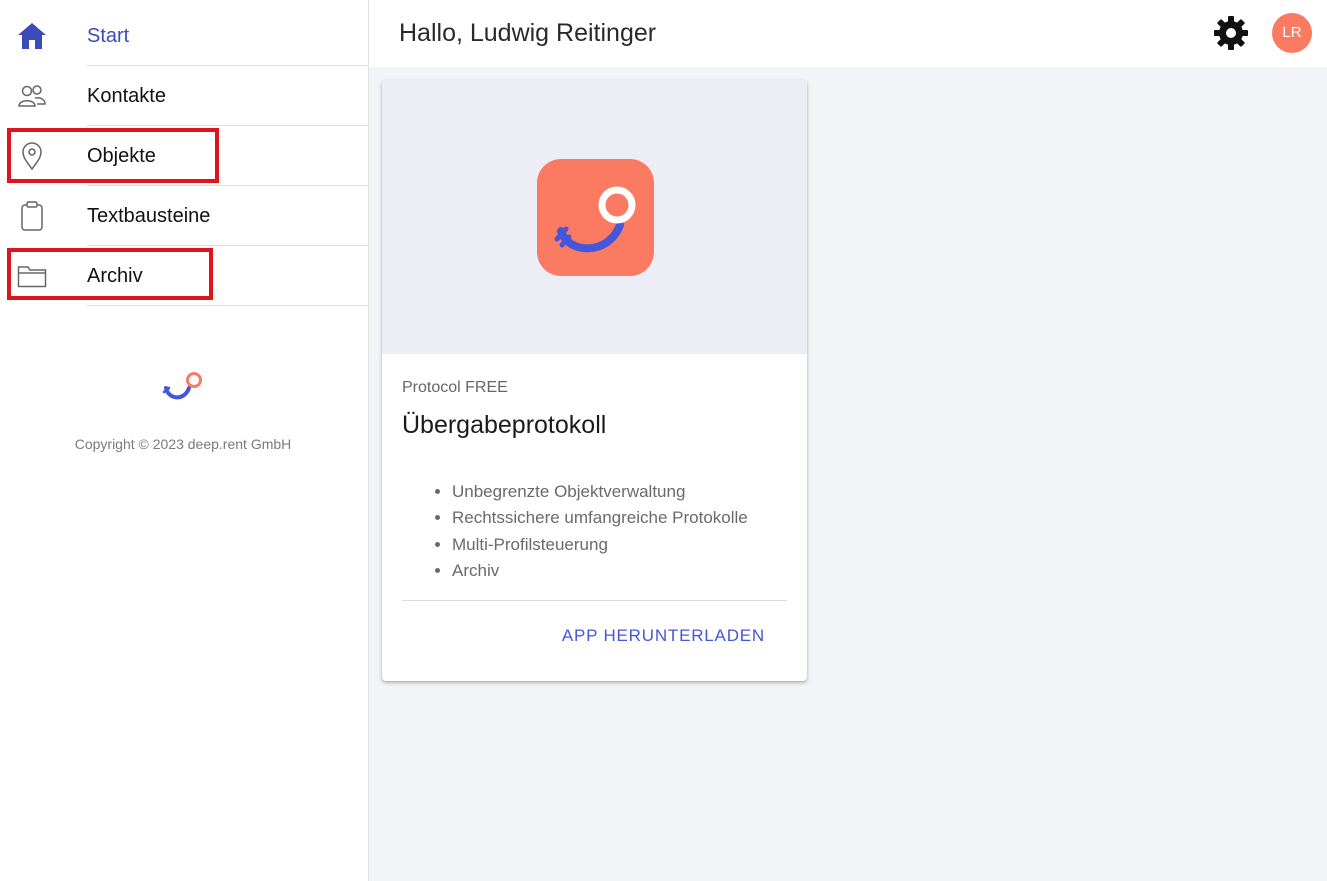  I want to click on copyright-text: Copyright © 2023 deep.rent GmbH, so click(183, 444).